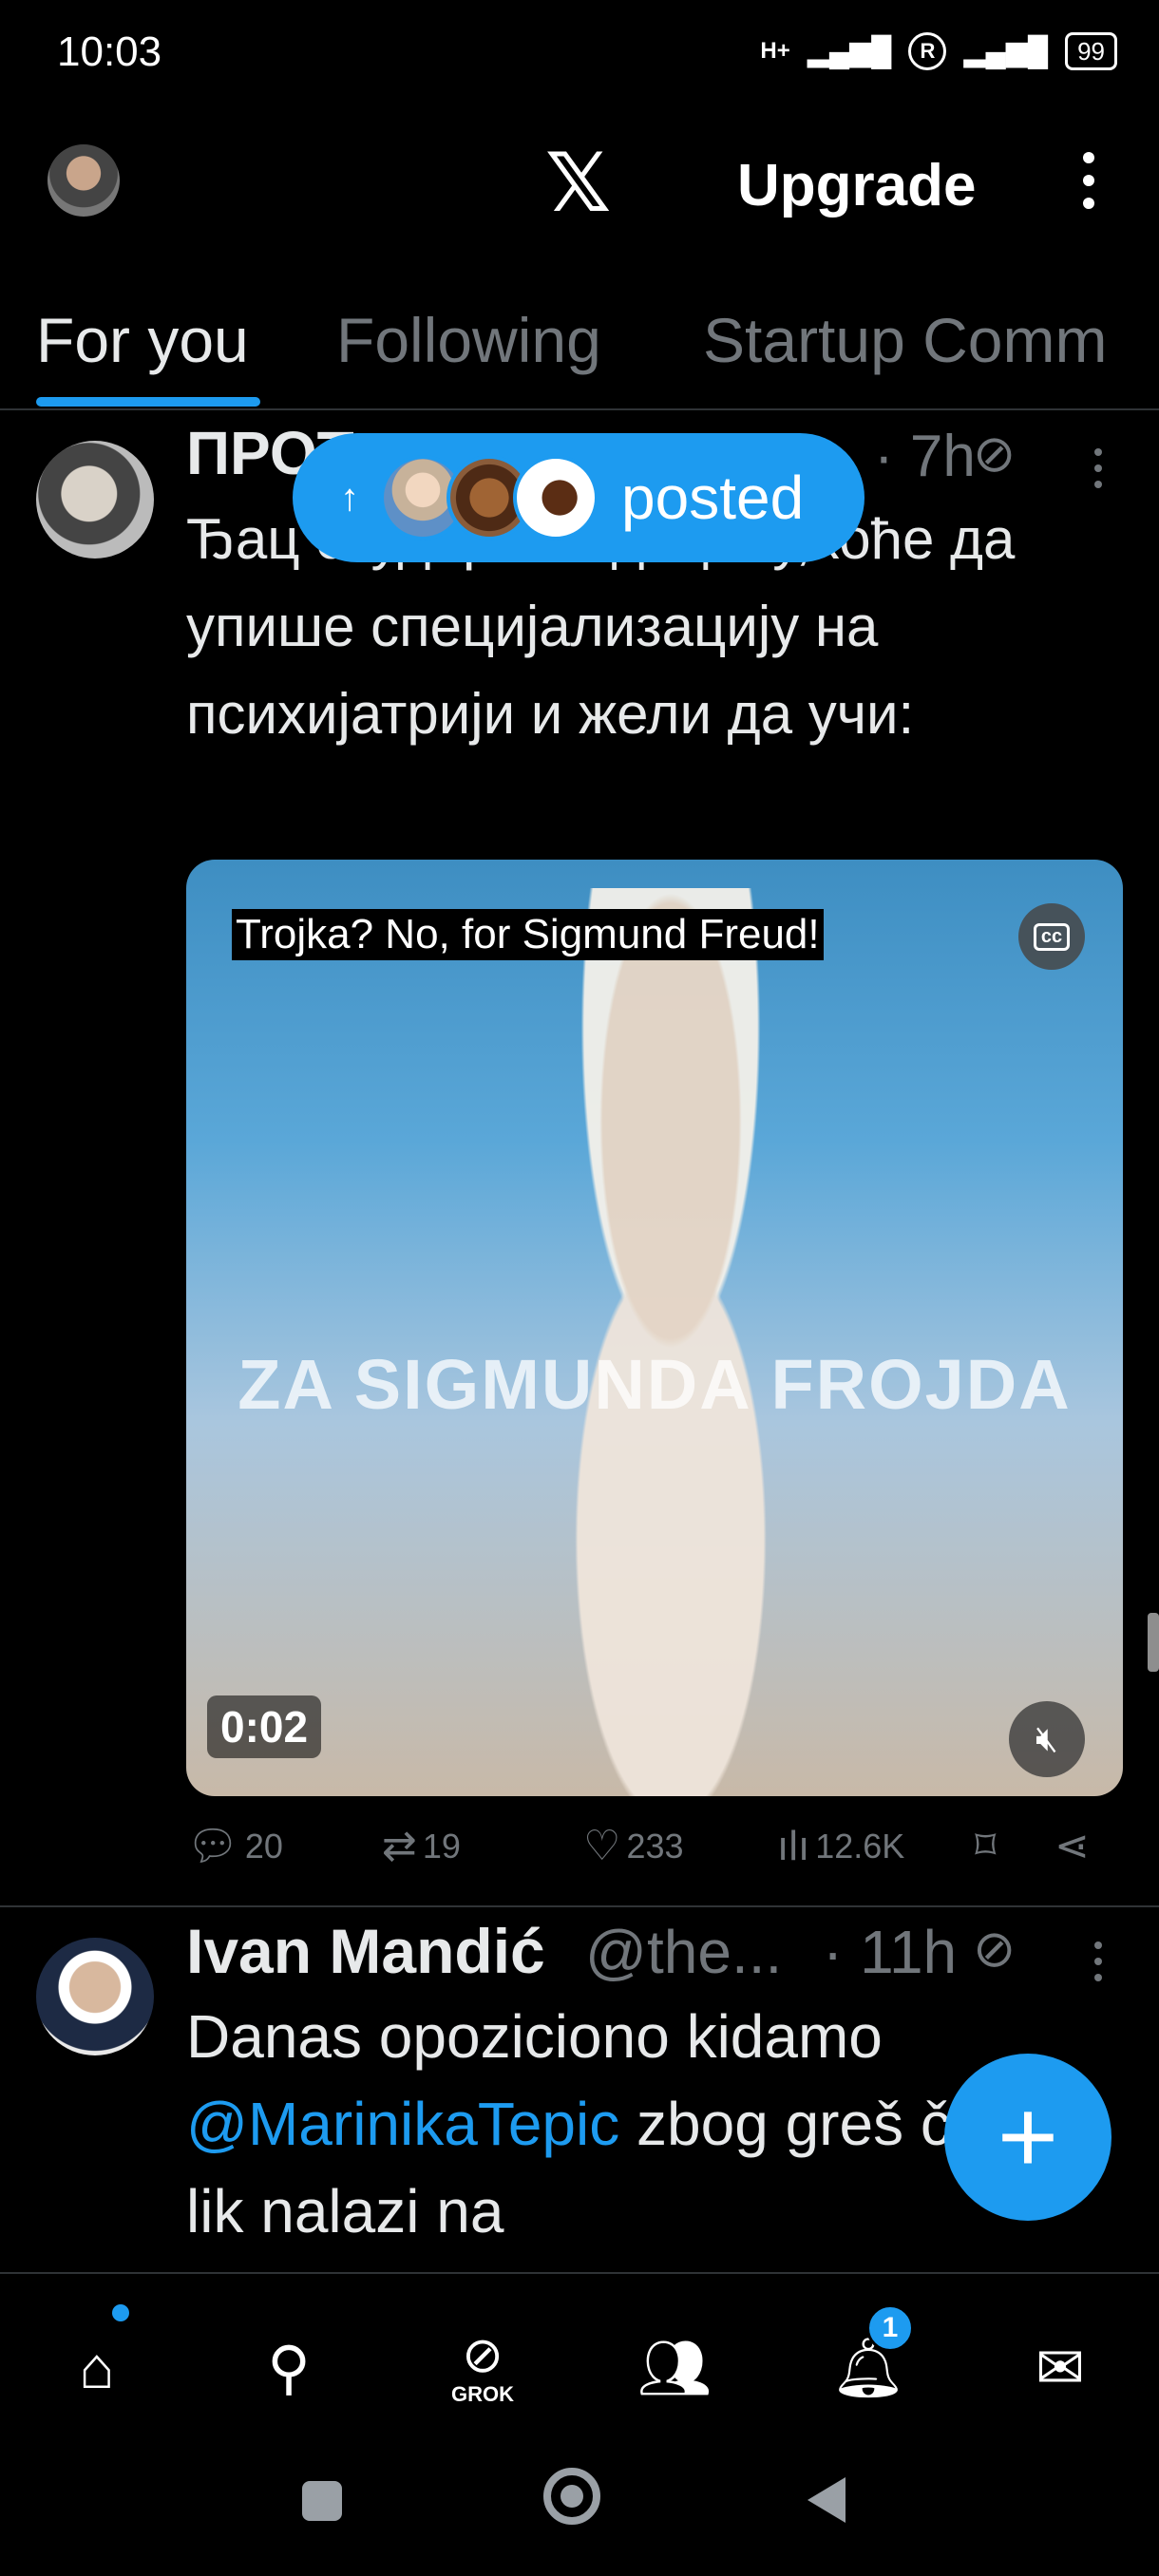 This screenshot has width=1159, height=2576. I want to click on new-posts-label: posted, so click(713, 498).